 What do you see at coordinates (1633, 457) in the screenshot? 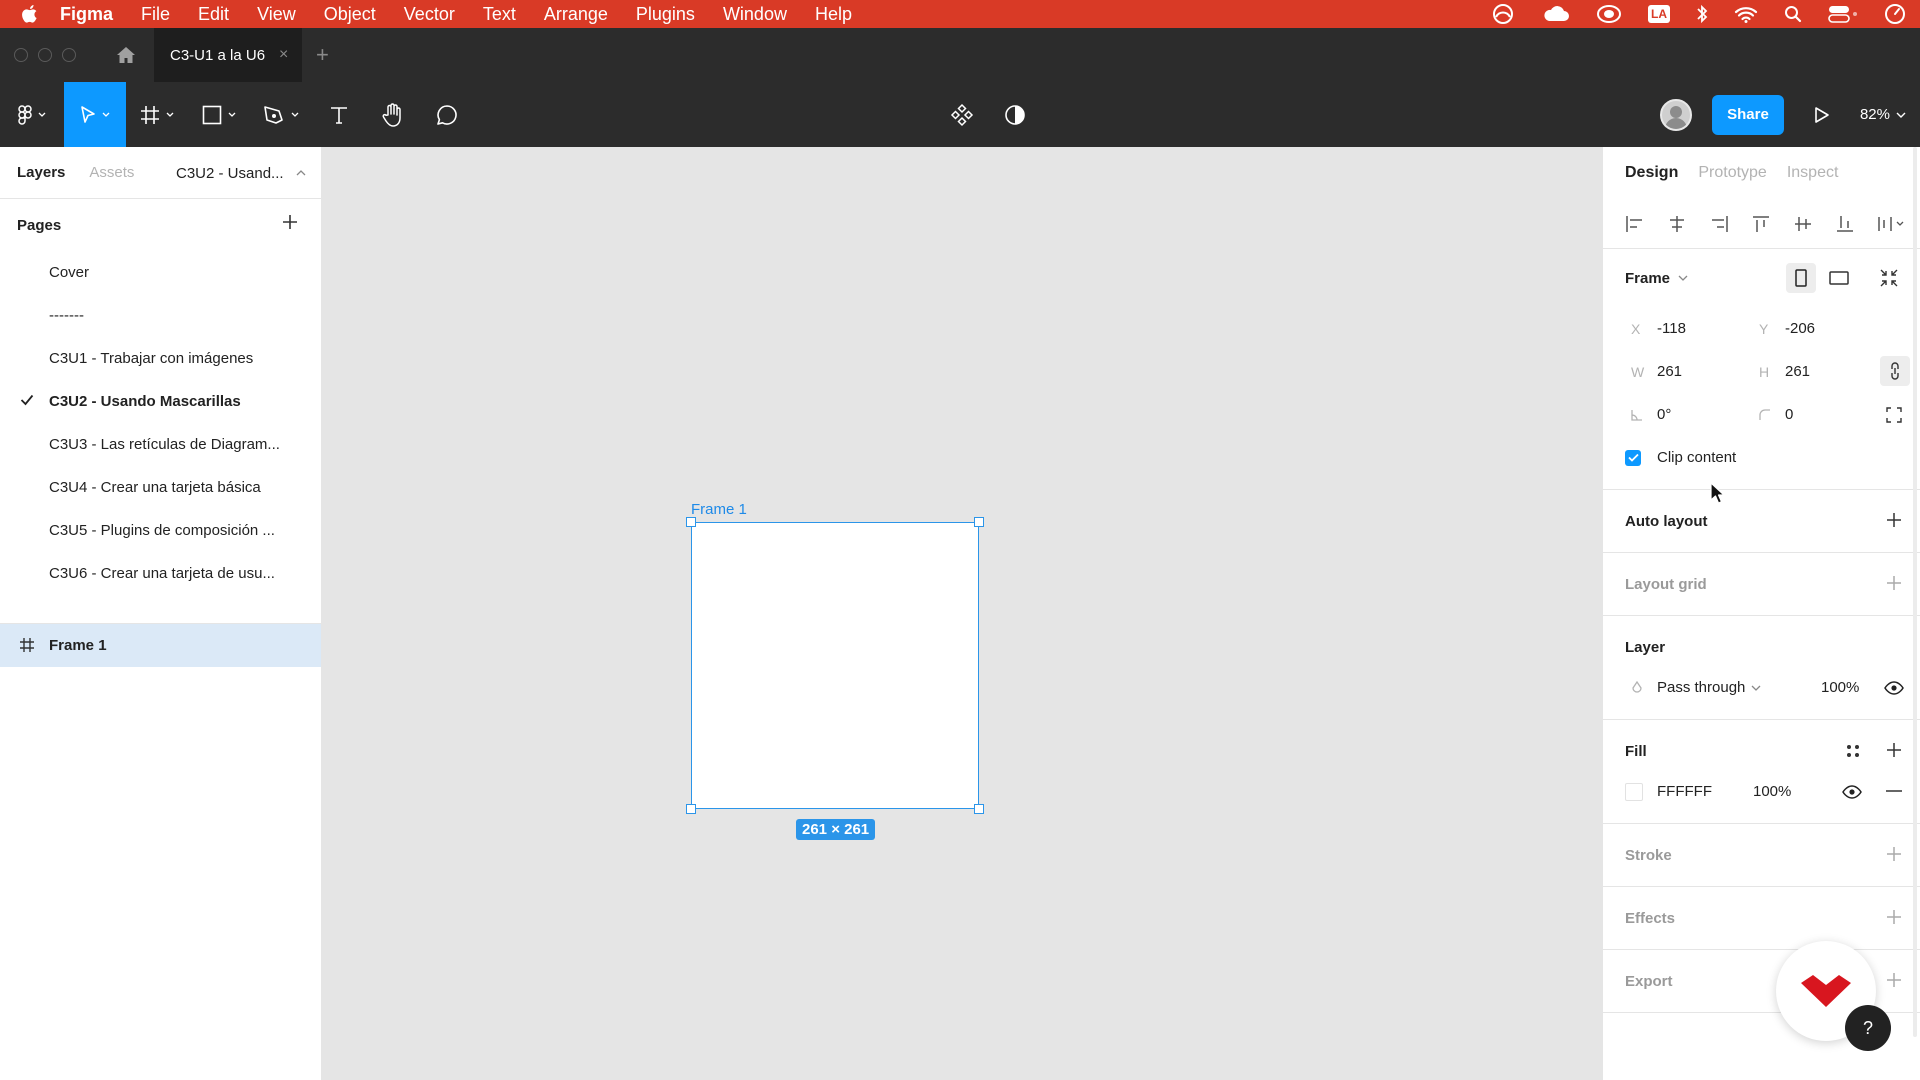
I see `clip-content-checkbox` at bounding box center [1633, 457].